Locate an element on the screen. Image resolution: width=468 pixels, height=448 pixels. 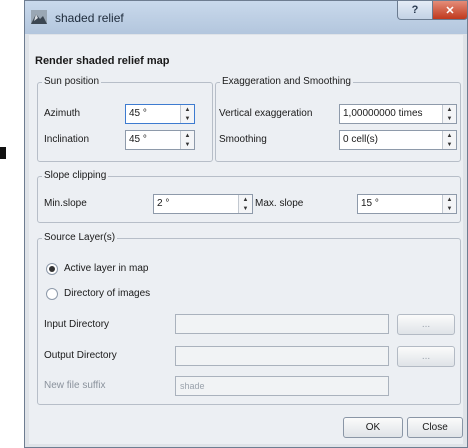
new-file-suffix-label: New file suffix is located at coordinates (75, 385).